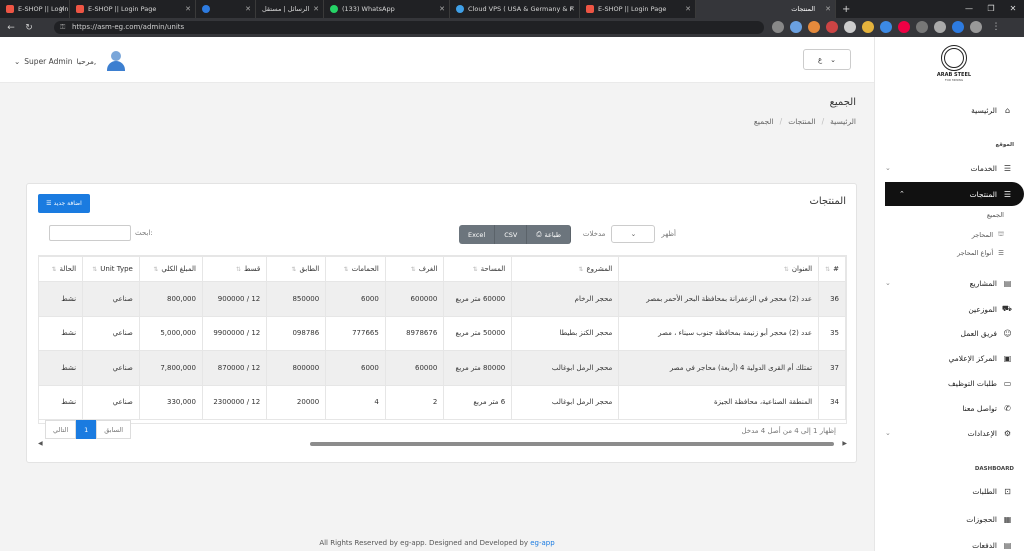  I want to click on browser-tab: الرسائل | مستقل ✕, so click(290, 9).